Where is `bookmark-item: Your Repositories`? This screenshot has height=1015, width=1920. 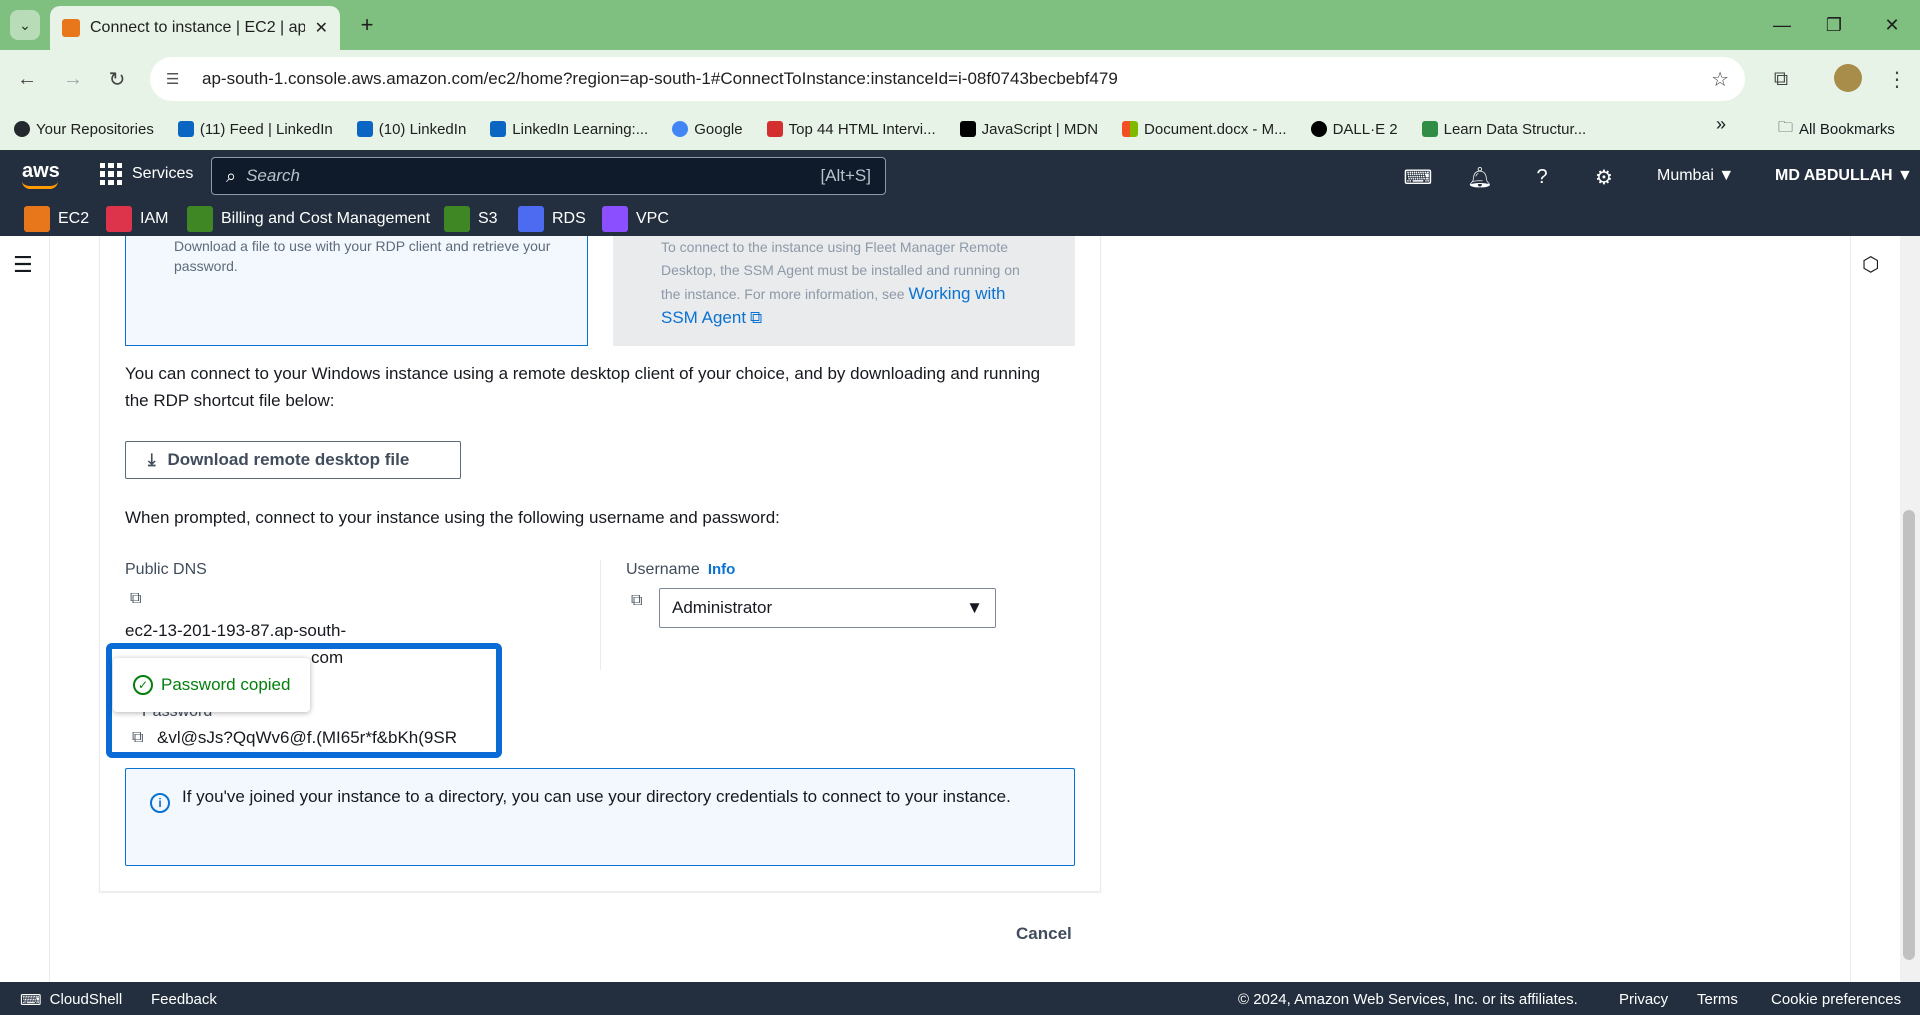
bookmark-item: Your Repositories is located at coordinates (84, 129).